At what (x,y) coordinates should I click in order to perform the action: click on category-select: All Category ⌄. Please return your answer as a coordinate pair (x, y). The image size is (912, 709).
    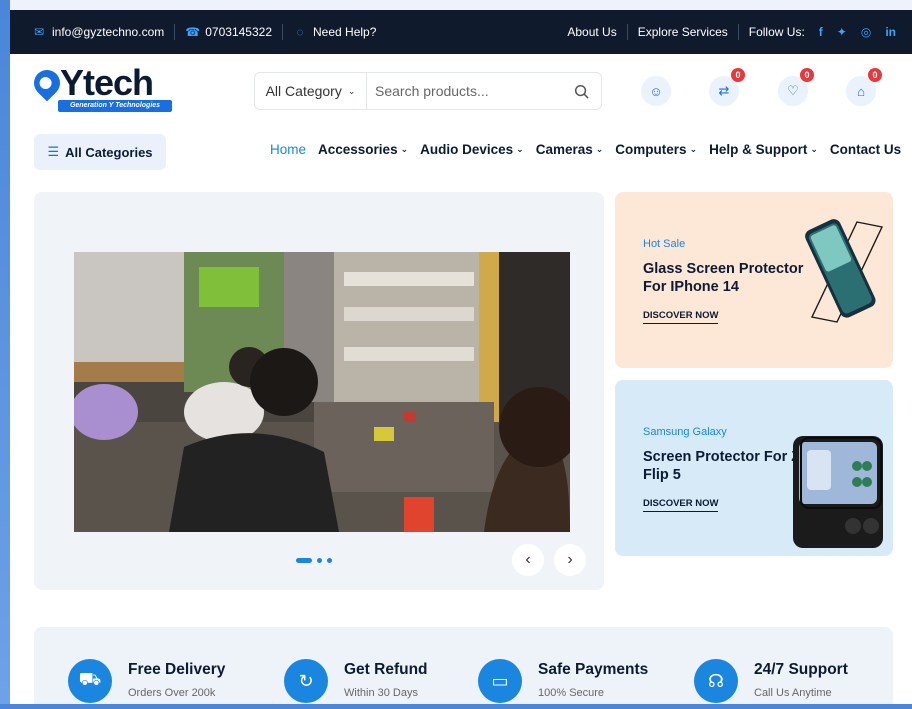
    Looking at the image, I should click on (311, 91).